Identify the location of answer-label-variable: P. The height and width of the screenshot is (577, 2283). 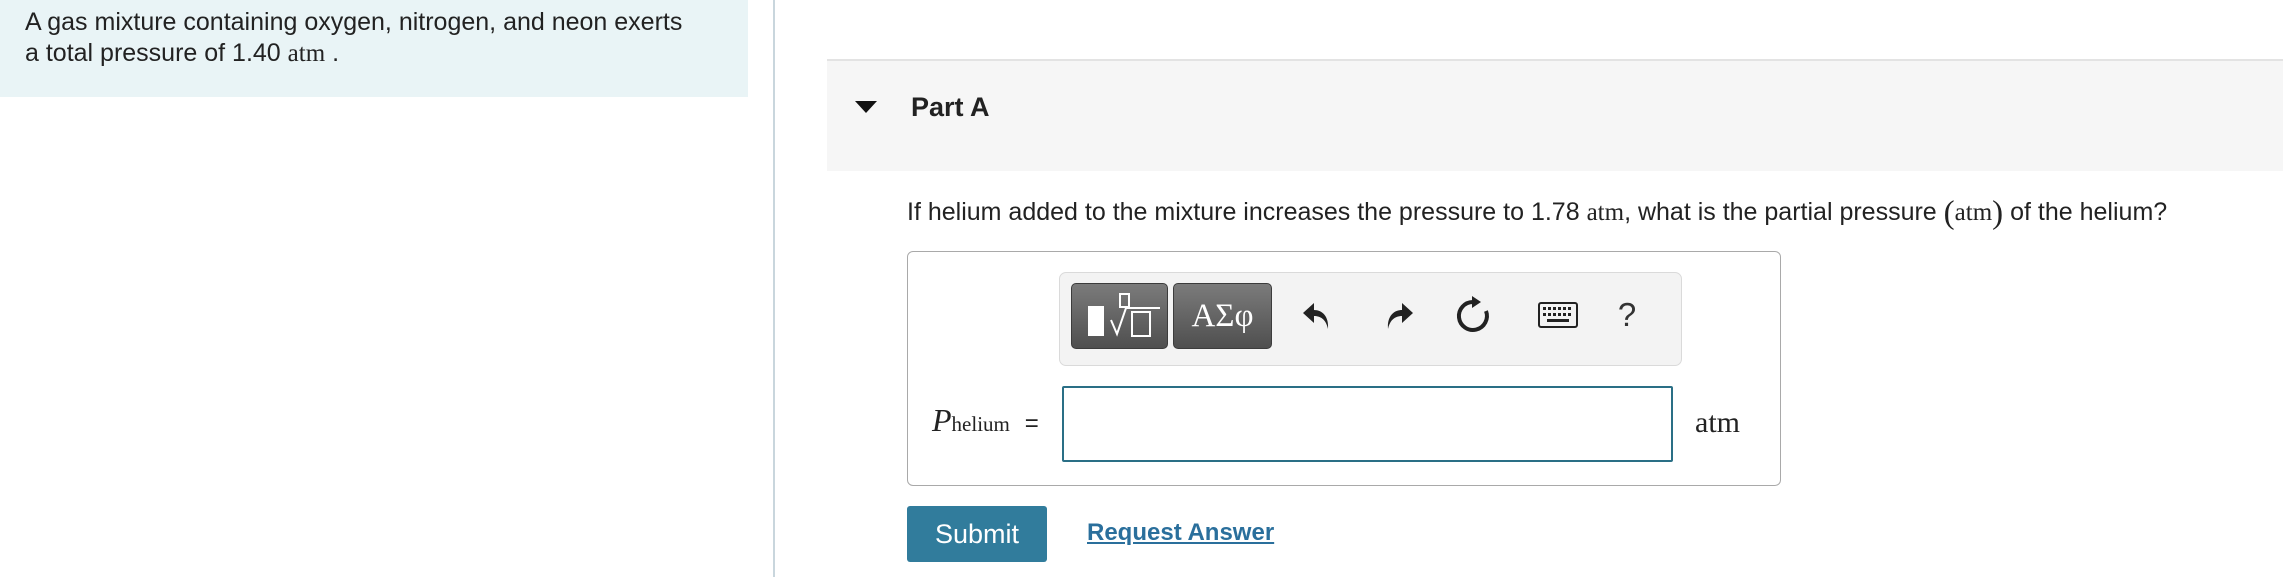
(942, 420).